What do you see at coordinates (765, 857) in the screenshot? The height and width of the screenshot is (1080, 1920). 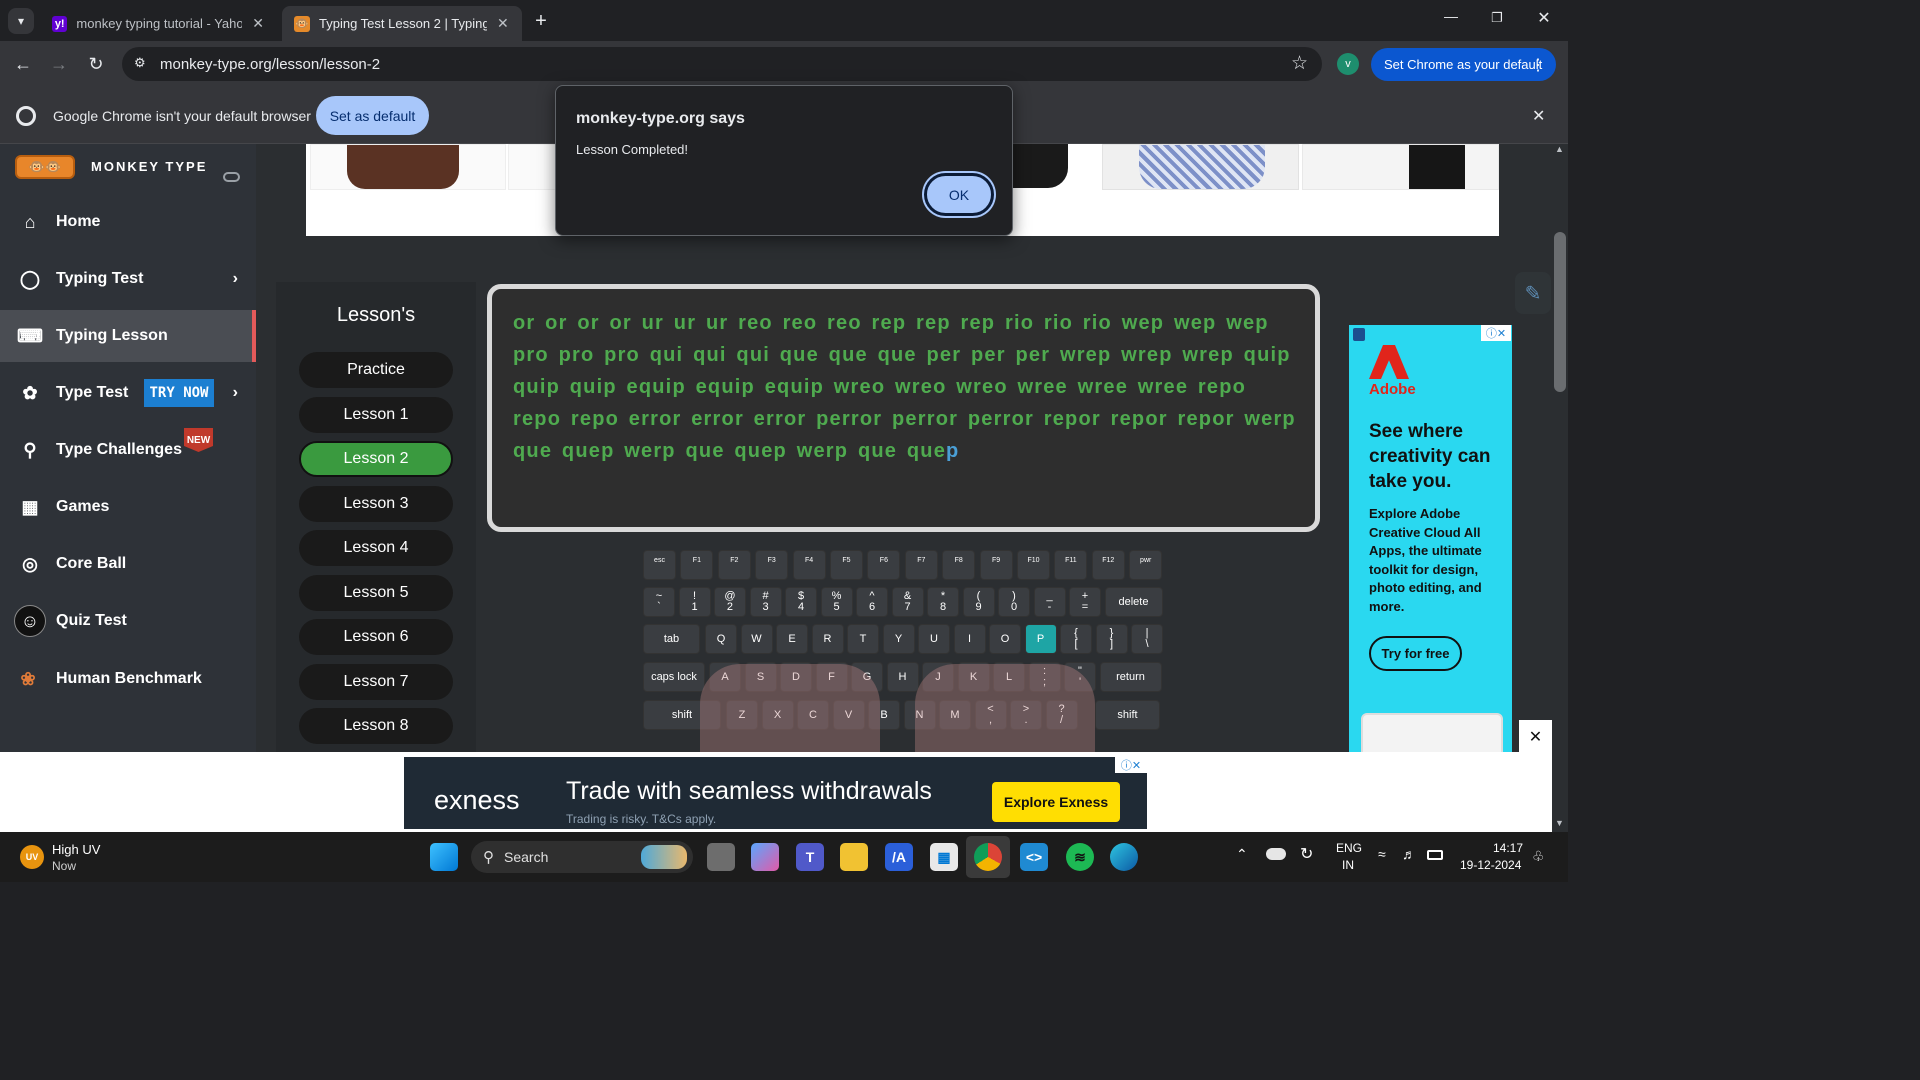 I see `copilot-icon` at bounding box center [765, 857].